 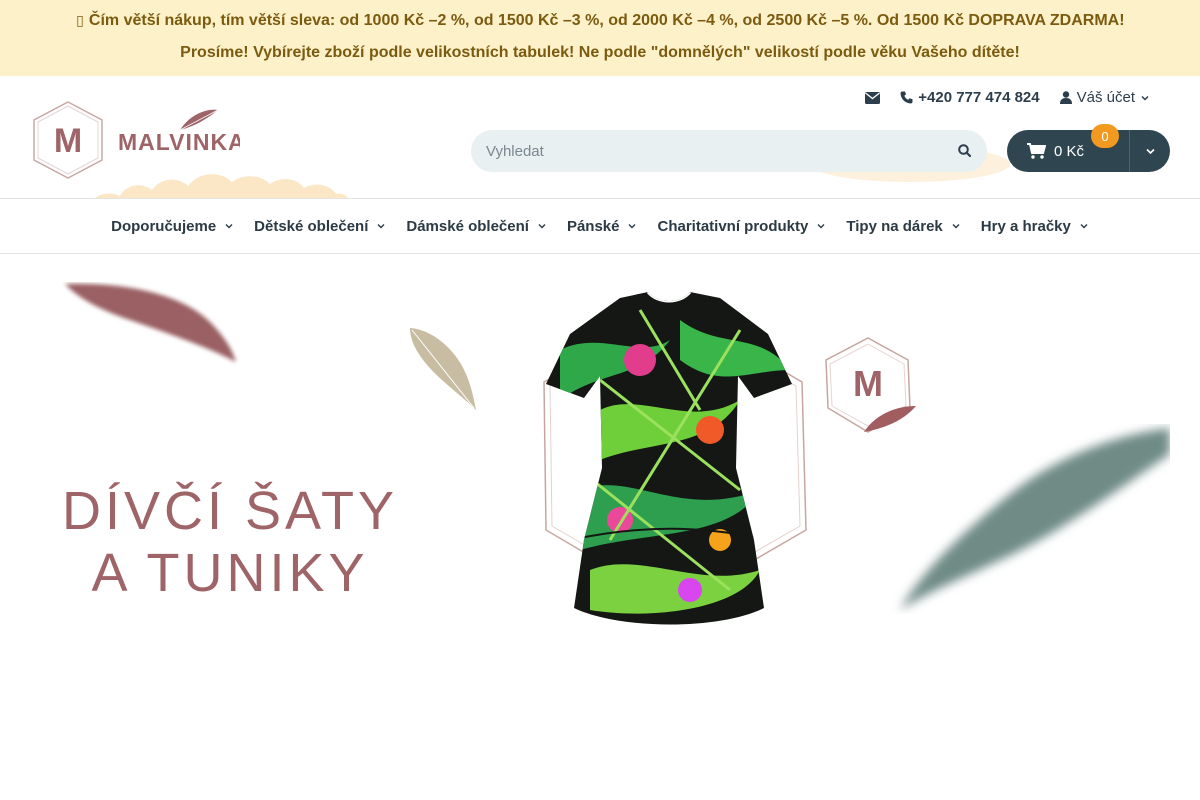 I want to click on nav-item-hry-a-hracky: Hry a hračky, so click(x=1035, y=226).